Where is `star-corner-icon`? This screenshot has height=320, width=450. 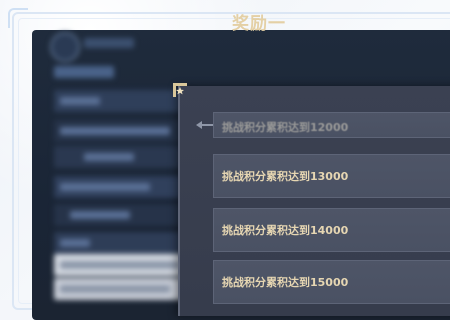
star-corner-icon is located at coordinates (180, 90).